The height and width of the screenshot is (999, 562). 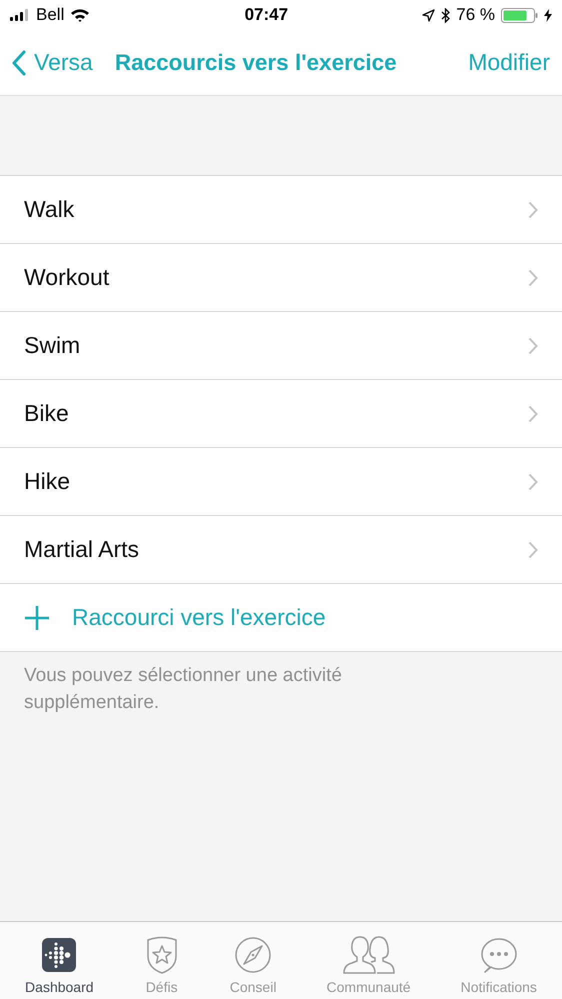 I want to click on hint-text: Vous pouvez sélectionner une activité supplémentaire., so click(x=183, y=689).